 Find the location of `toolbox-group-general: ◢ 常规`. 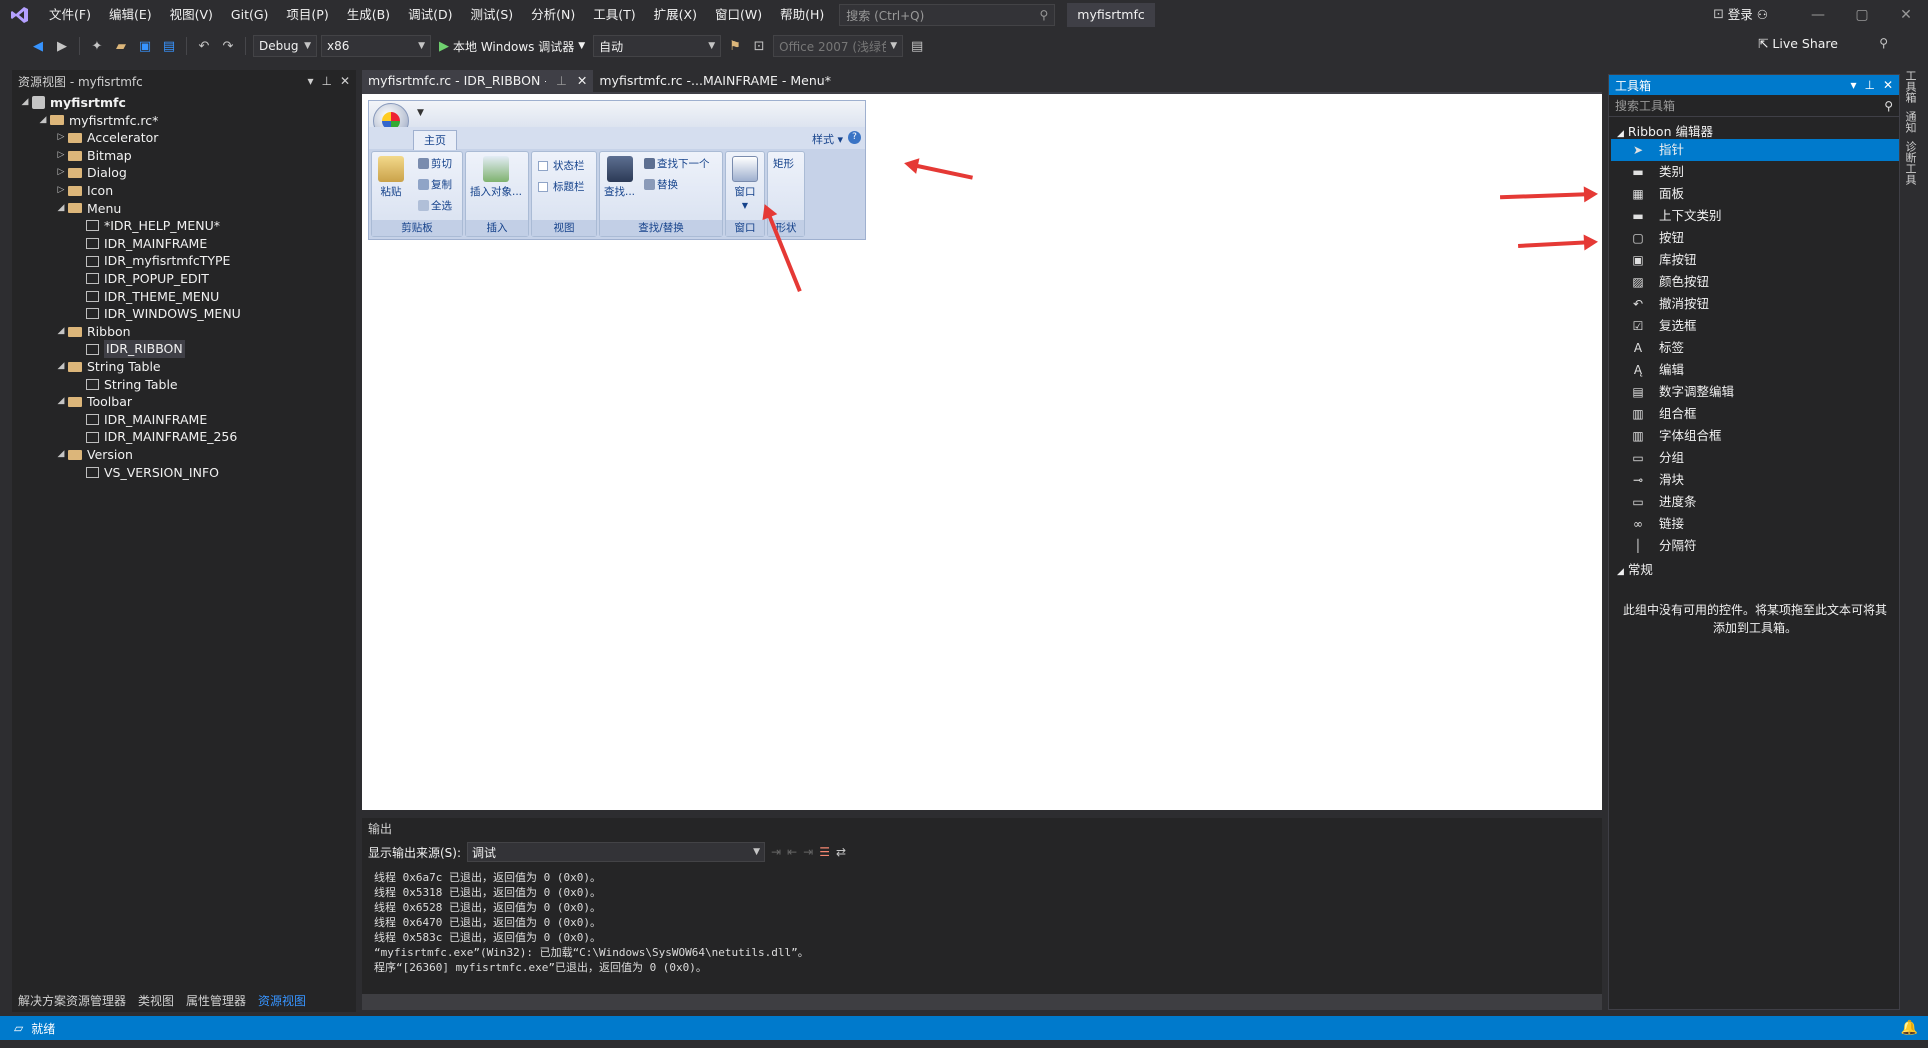

toolbox-group-general: ◢ 常规 is located at coordinates (1635, 570).